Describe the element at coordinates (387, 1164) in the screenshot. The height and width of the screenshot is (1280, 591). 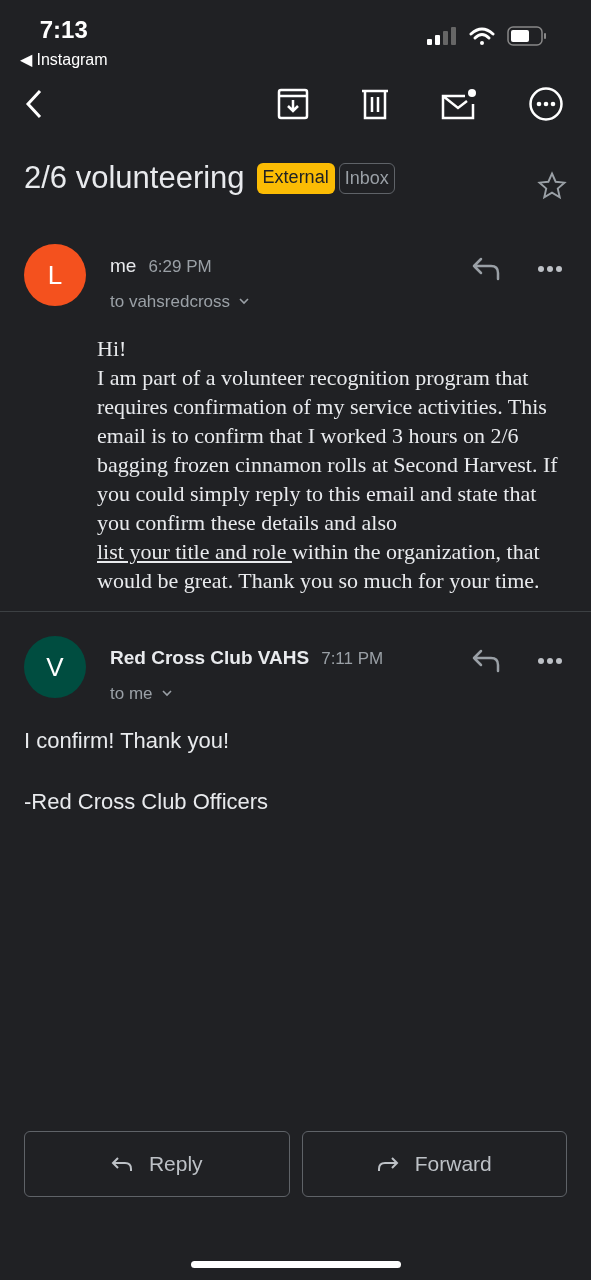
I see `forward-icon` at that location.